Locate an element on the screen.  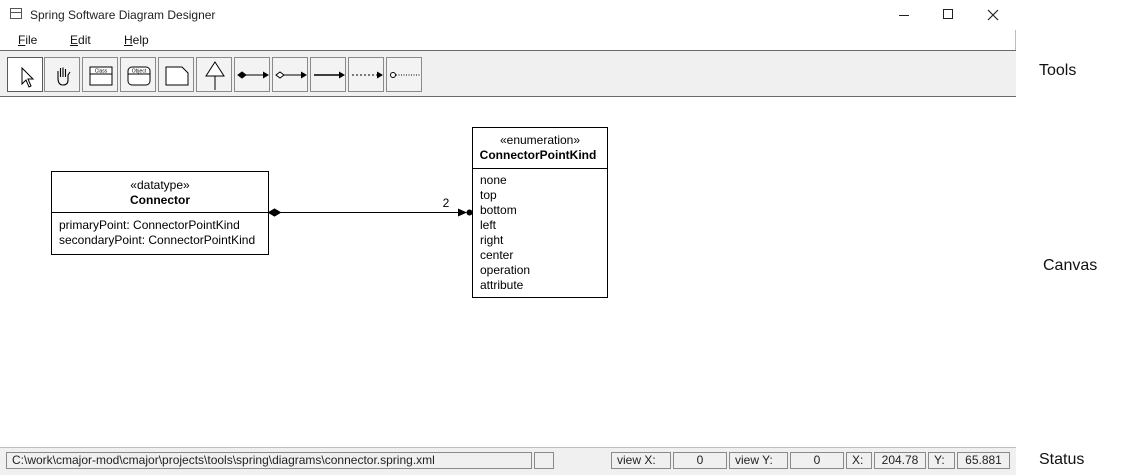
maximize-icon is located at coordinates (948, 14).